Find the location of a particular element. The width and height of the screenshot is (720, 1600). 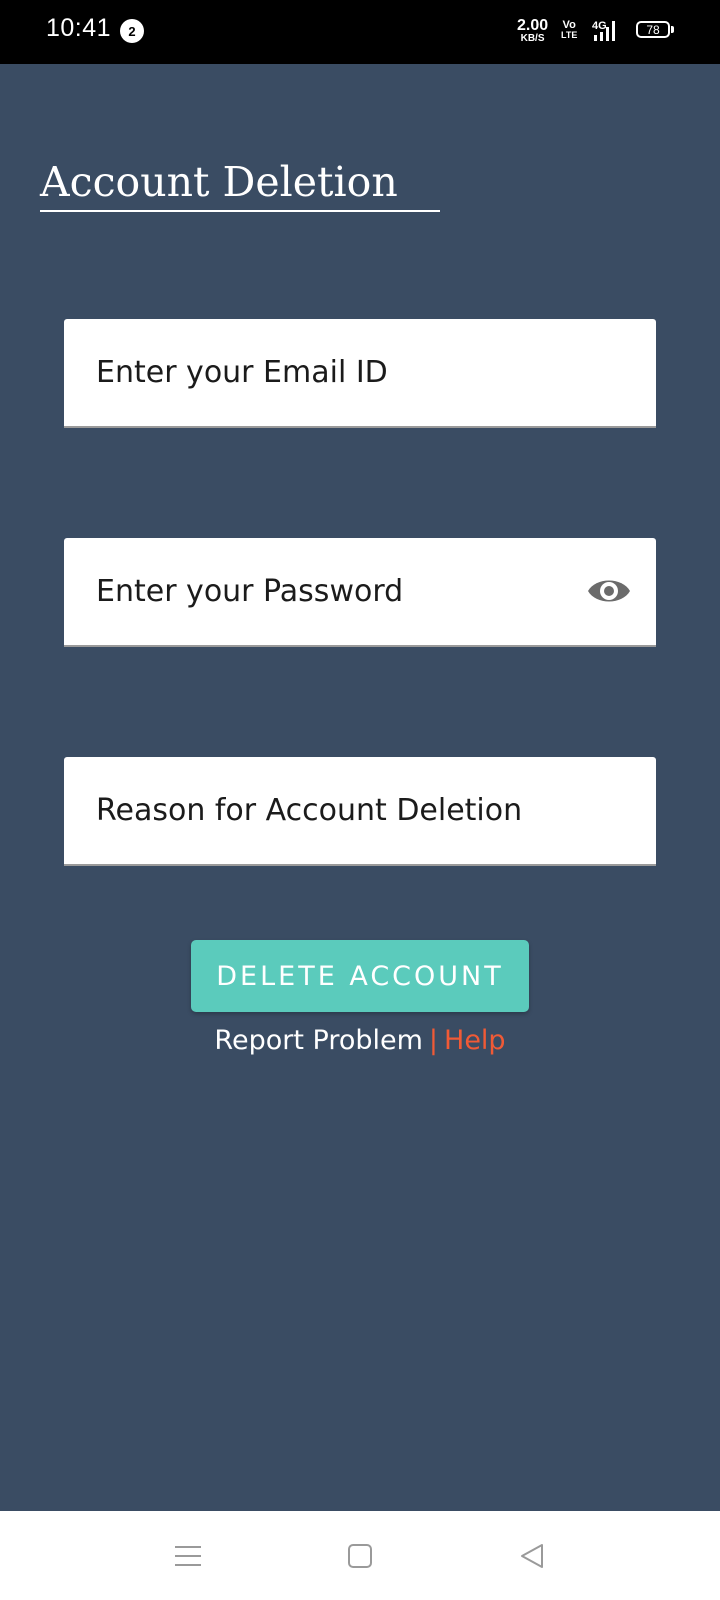

menu-icon is located at coordinates (188, 1556).